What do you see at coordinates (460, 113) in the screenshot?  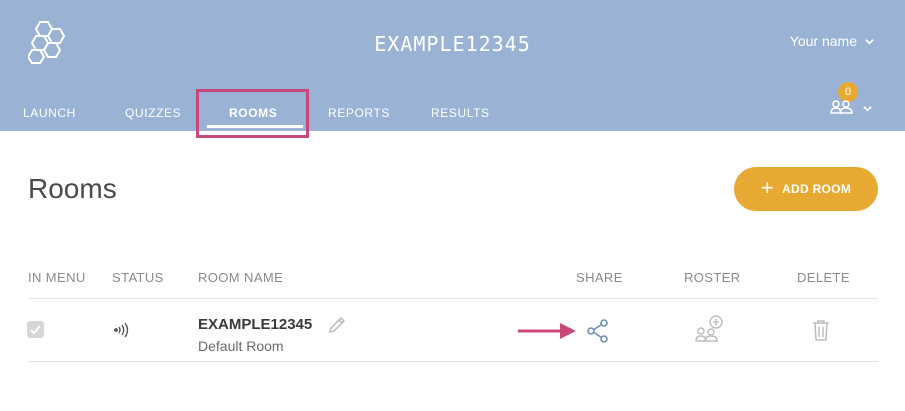 I see `tab-results: RESULTS` at bounding box center [460, 113].